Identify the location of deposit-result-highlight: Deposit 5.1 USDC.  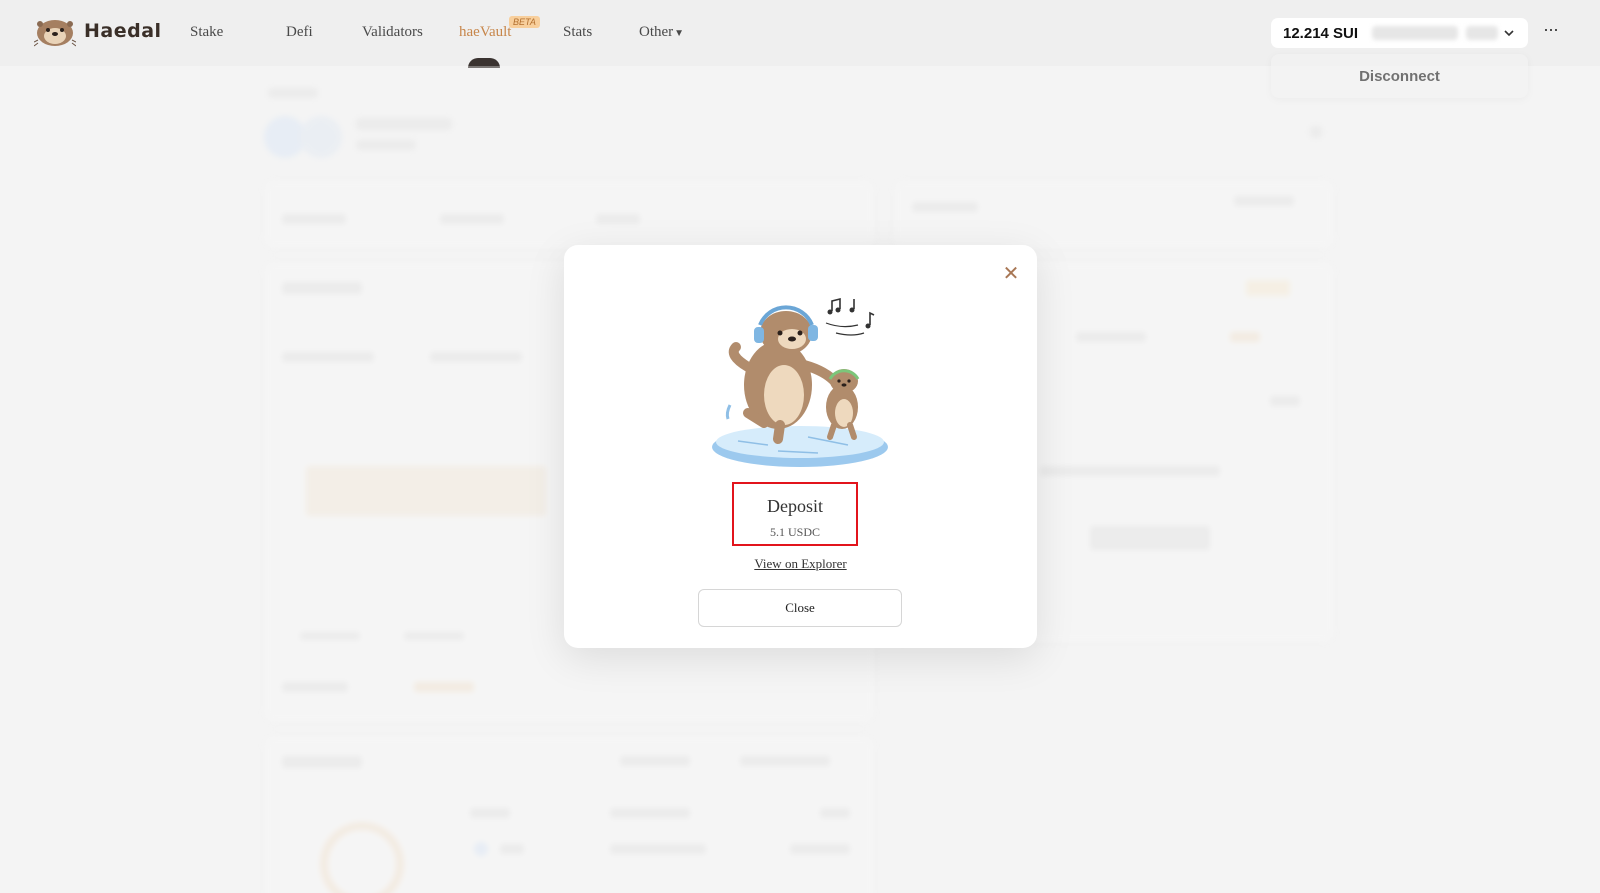
(795, 514).